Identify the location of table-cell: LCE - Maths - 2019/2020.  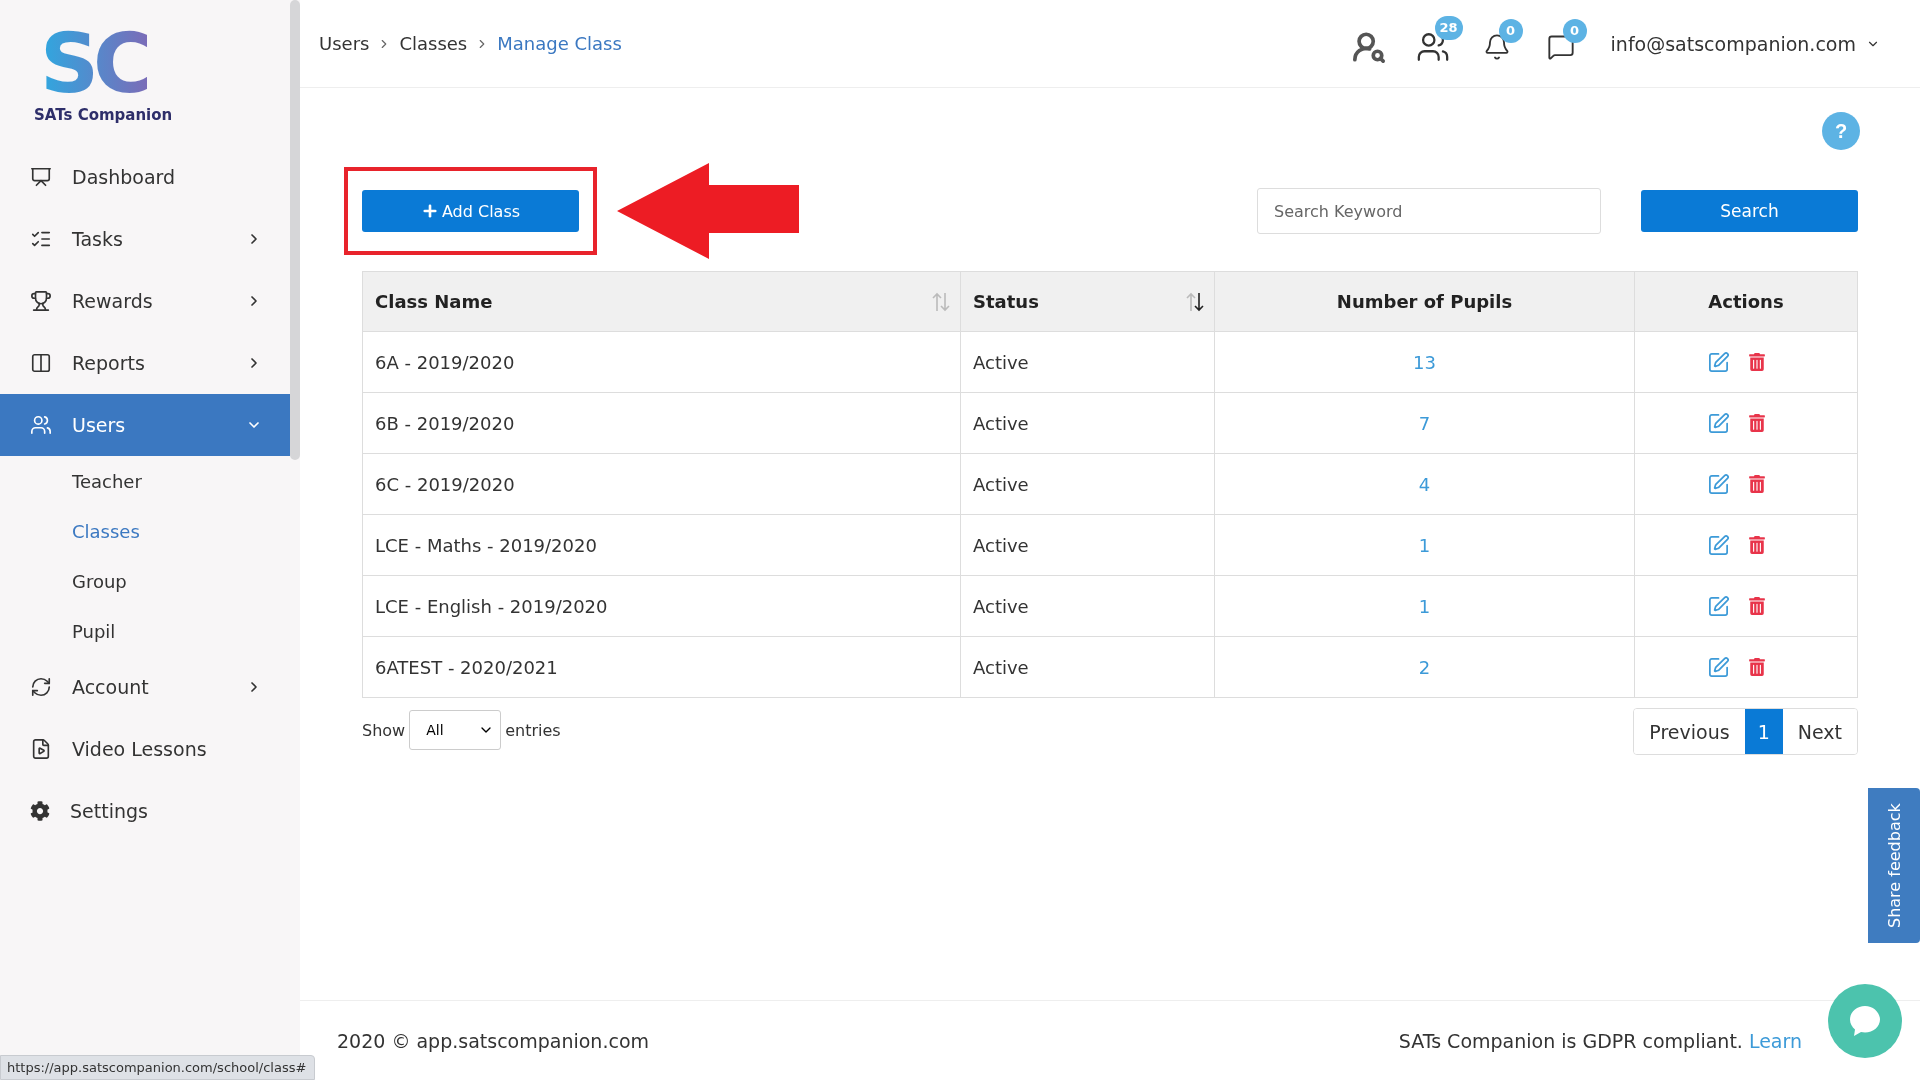
(661, 545).